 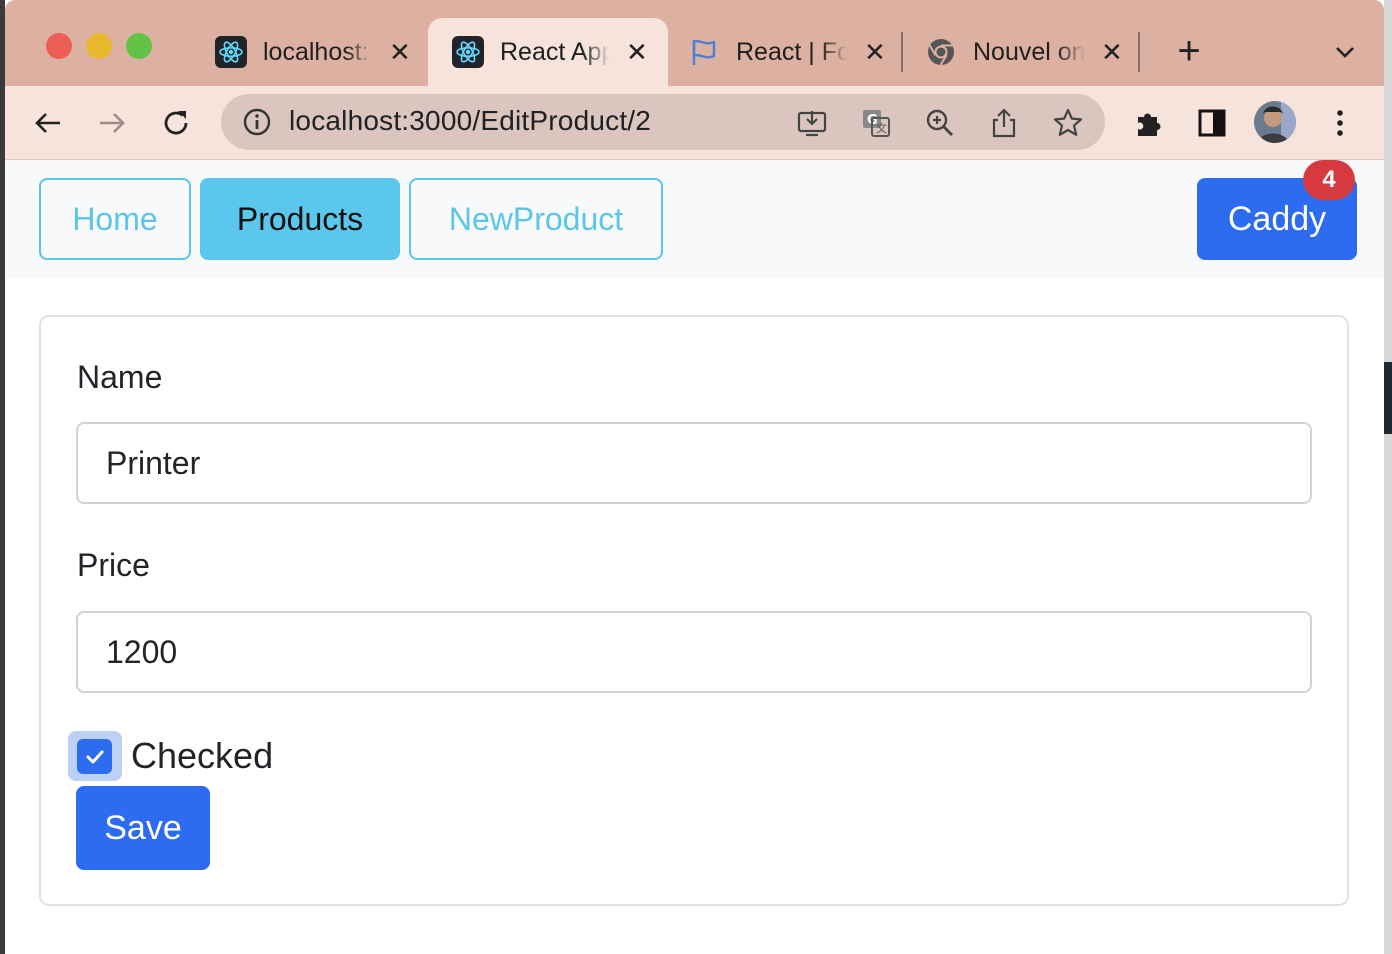 What do you see at coordinates (1340, 123) in the screenshot?
I see `browser-menu-icon` at bounding box center [1340, 123].